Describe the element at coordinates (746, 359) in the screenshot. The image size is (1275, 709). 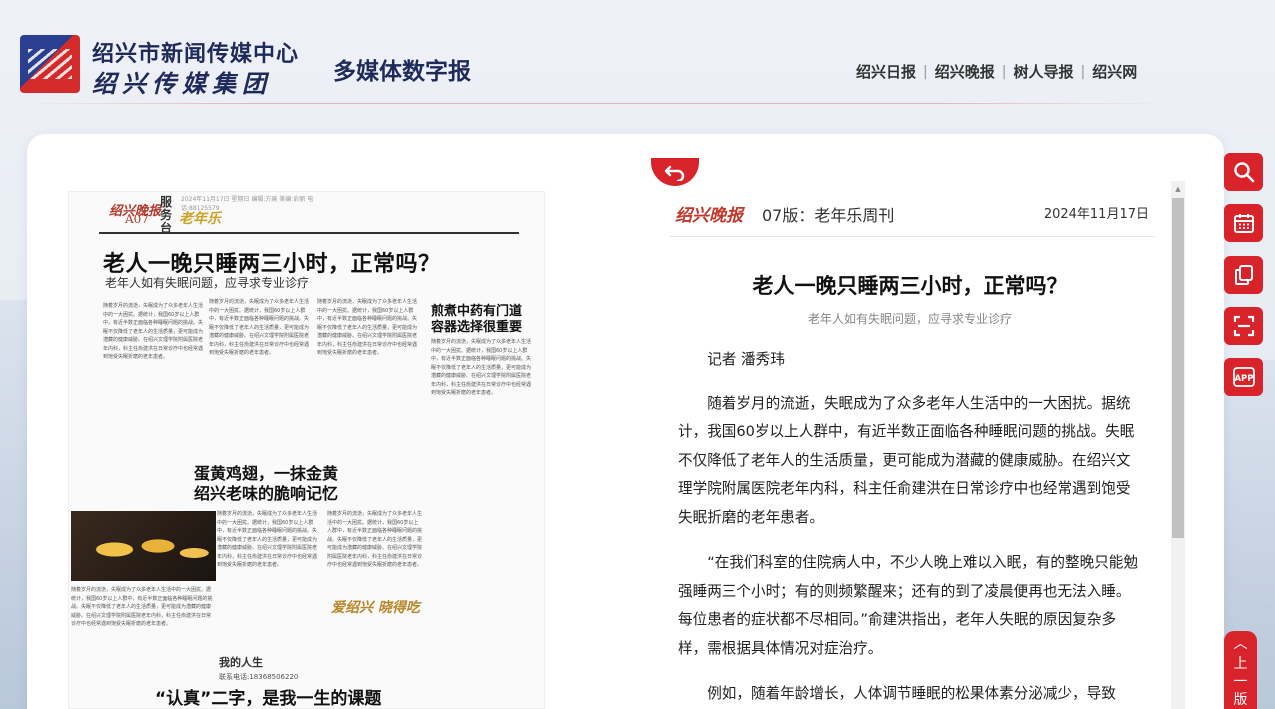
I see `article-author: 记者 潘秀玮` at that location.